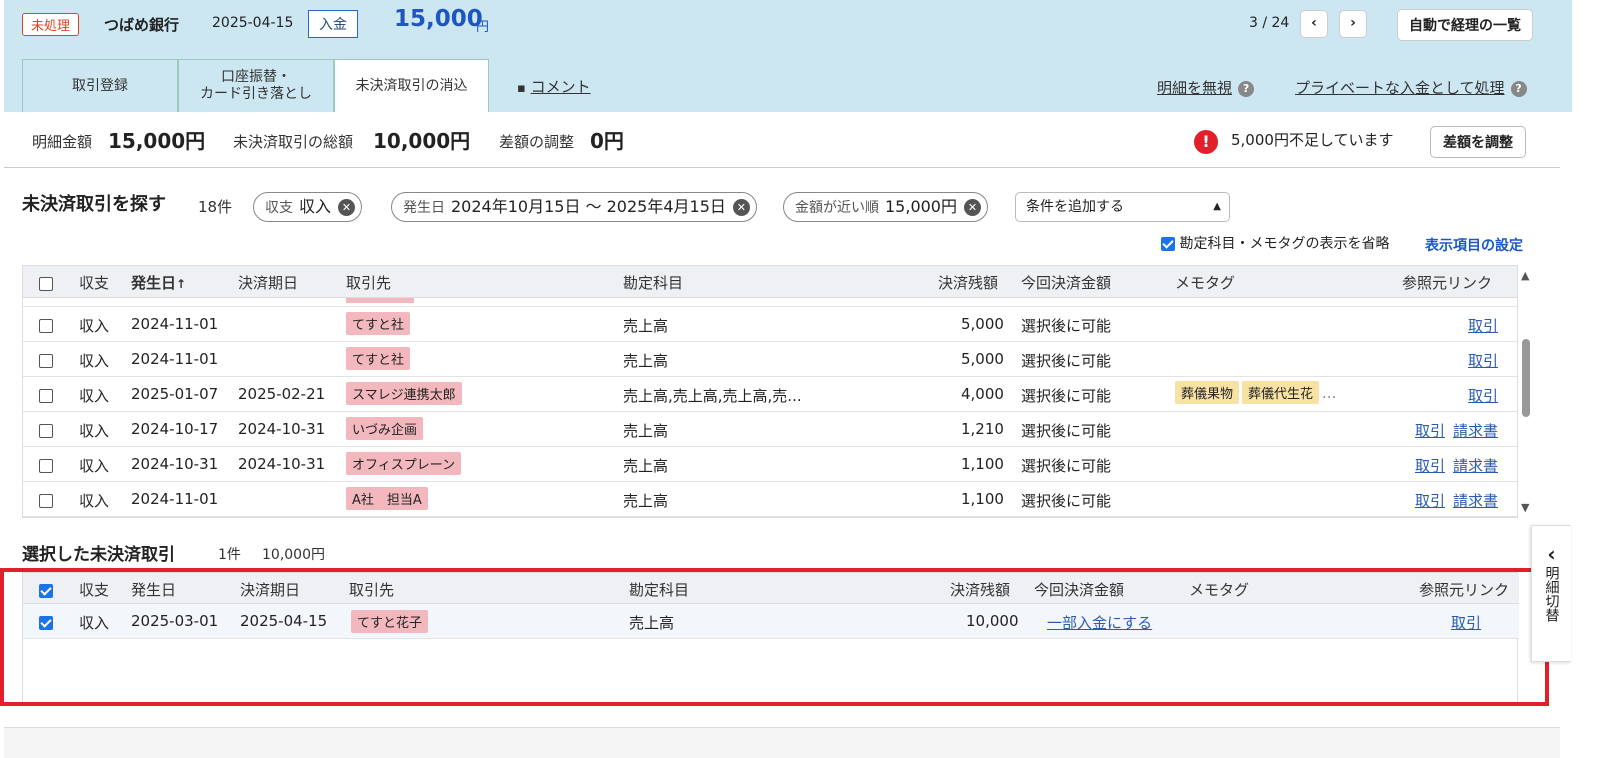 This screenshot has width=1600, height=758. I want to click on ignore-detail-link: 明細を無視?, so click(1206, 87).